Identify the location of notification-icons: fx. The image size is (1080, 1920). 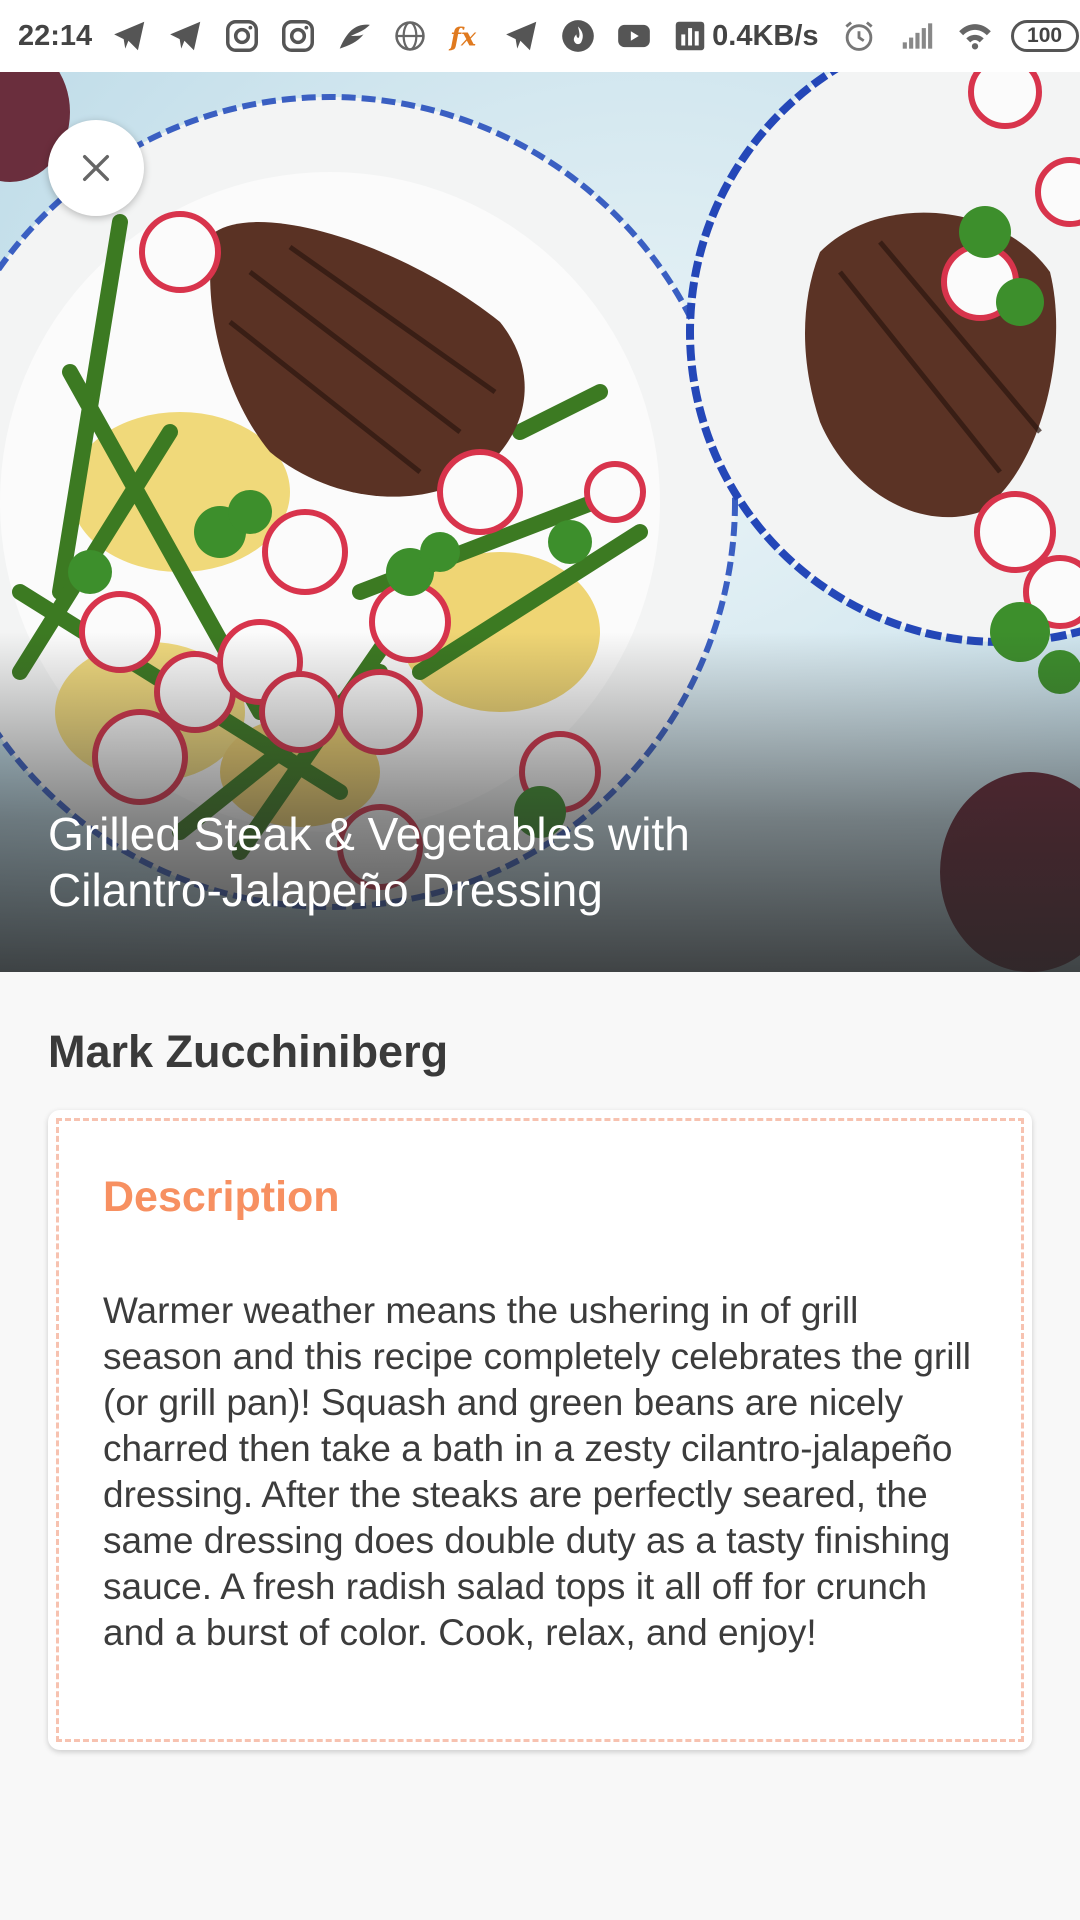
(410, 36).